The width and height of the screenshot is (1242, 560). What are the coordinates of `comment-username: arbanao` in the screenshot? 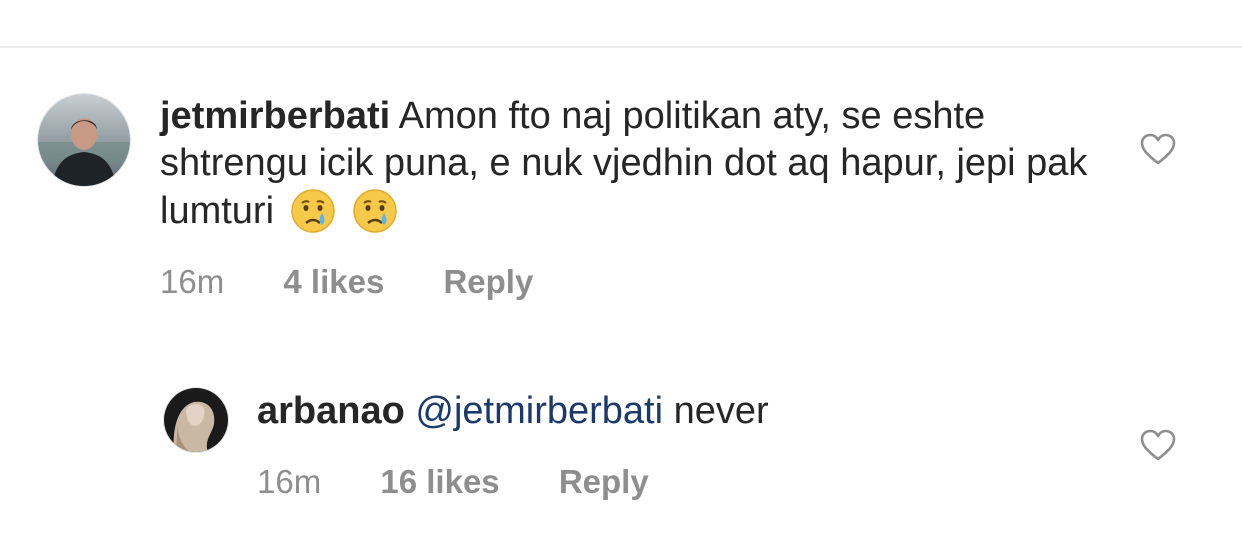 It's located at (331, 411).